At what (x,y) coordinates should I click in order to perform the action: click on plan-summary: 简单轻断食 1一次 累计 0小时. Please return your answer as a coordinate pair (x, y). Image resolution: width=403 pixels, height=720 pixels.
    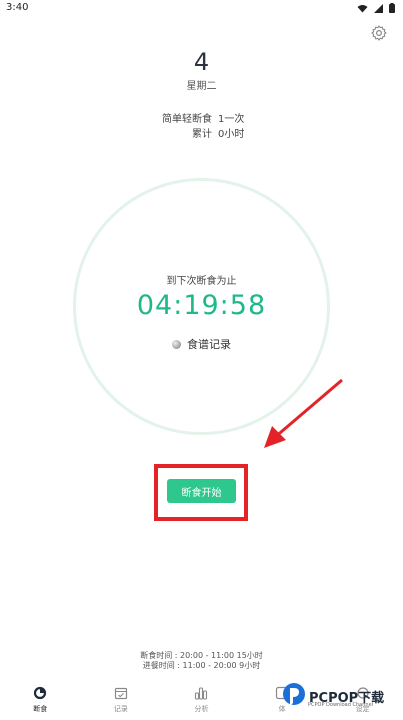
    Looking at the image, I should click on (197, 127).